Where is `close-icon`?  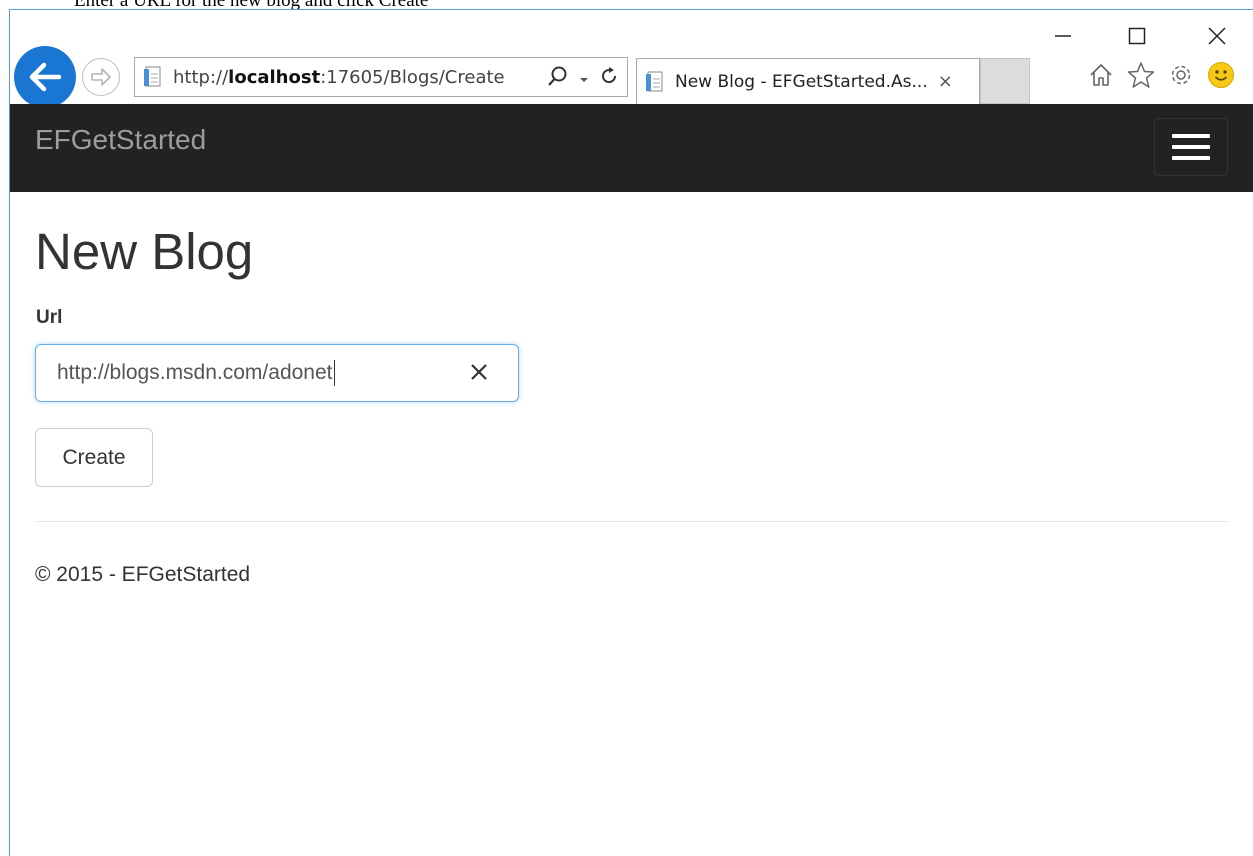
close-icon is located at coordinates (1217, 36).